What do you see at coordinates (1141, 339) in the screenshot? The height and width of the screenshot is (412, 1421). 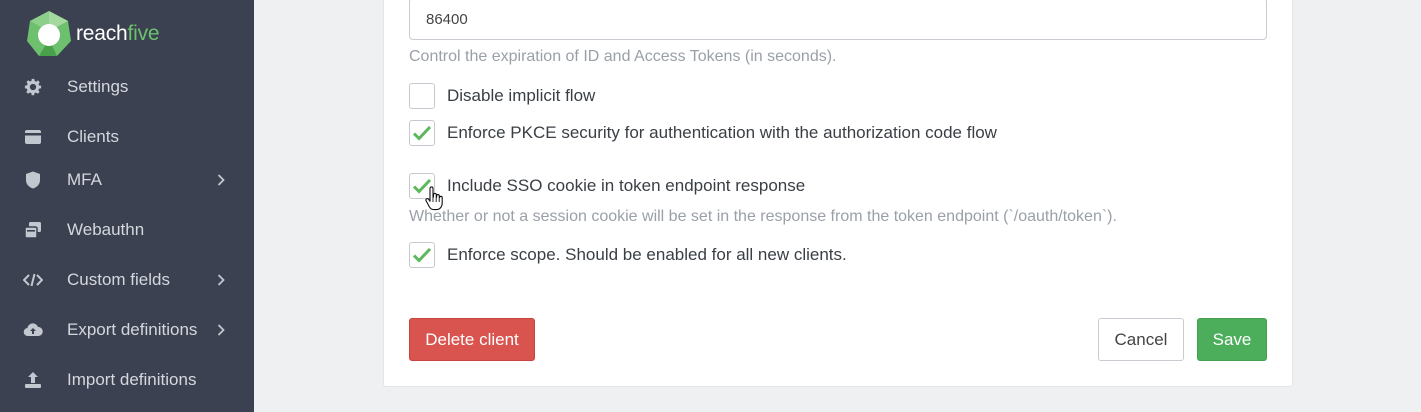 I see `cancel-button: Cancel` at bounding box center [1141, 339].